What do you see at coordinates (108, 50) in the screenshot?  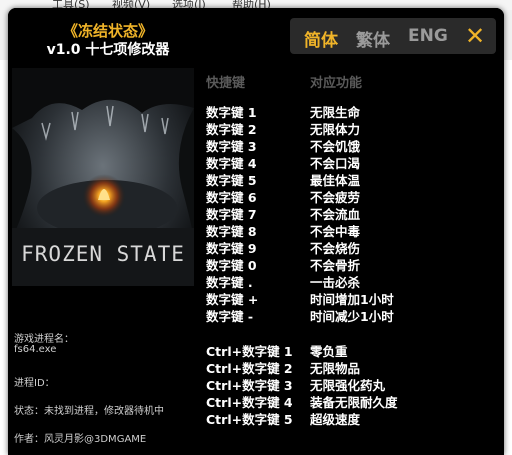 I see `trainer-version: v1.0 十七项修改器` at bounding box center [108, 50].